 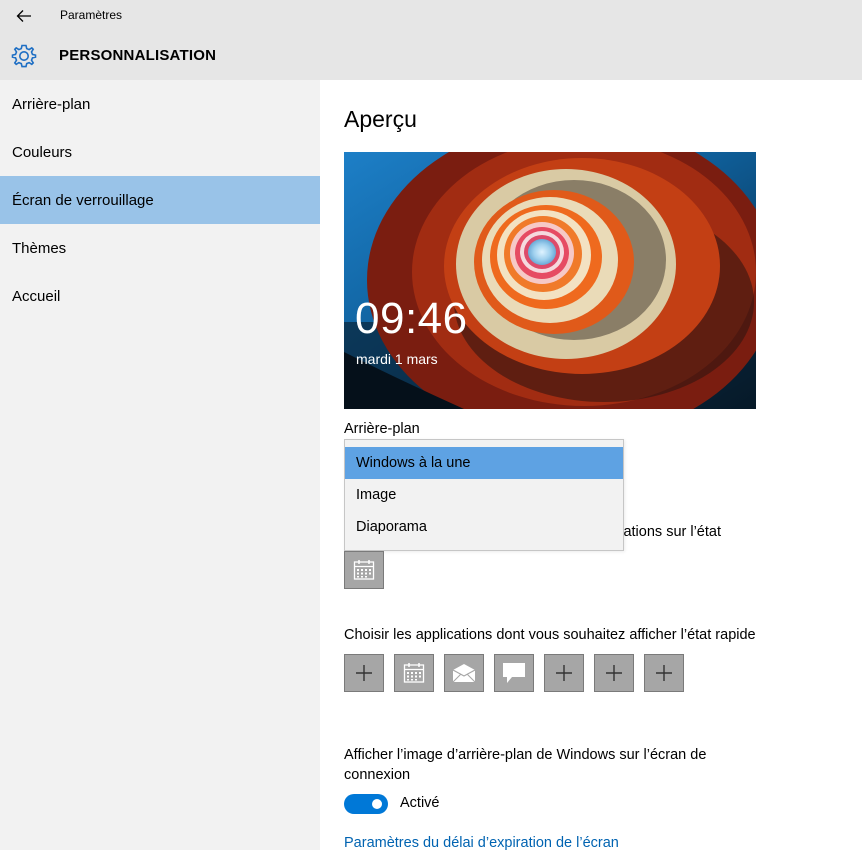 What do you see at coordinates (366, 804) in the screenshot?
I see `signin-background-toggle` at bounding box center [366, 804].